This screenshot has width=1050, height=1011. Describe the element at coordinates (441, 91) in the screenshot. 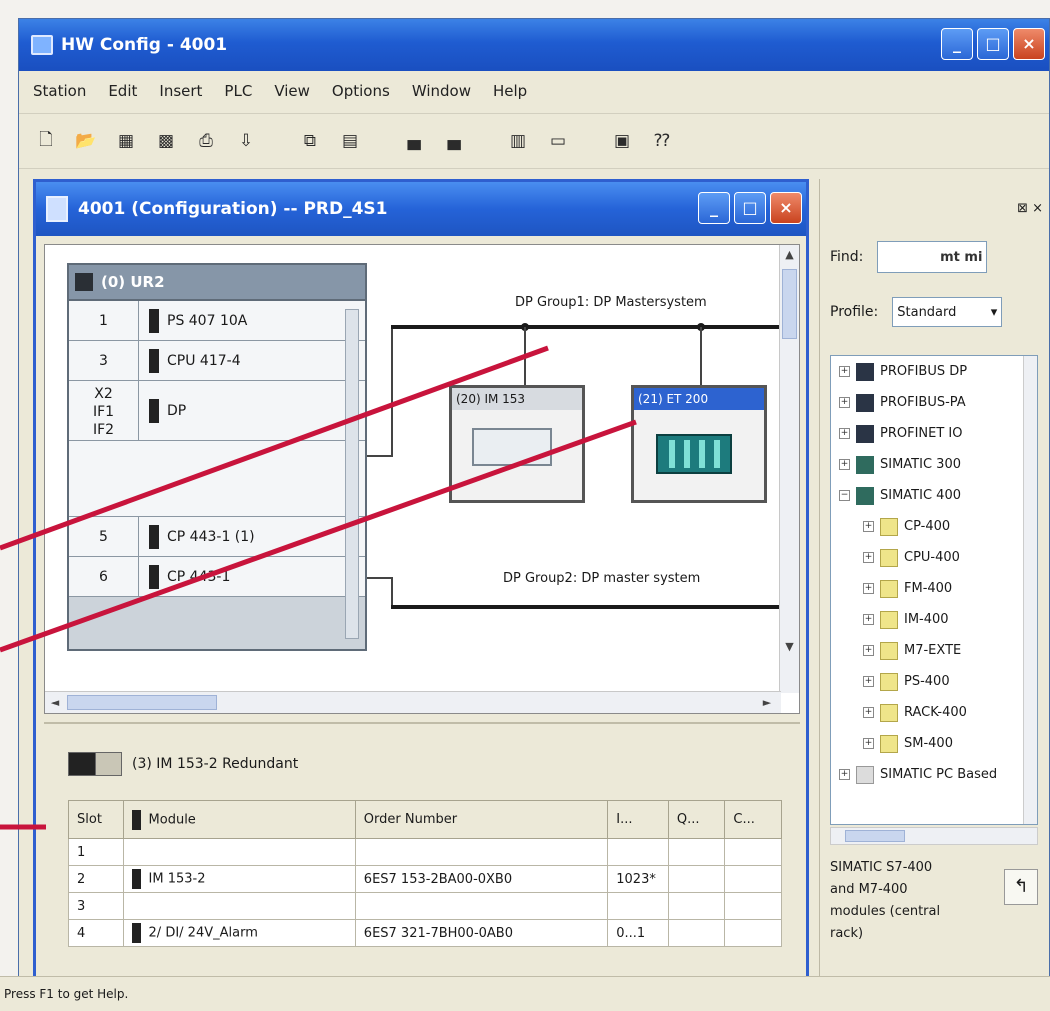

I see `menu-window: Window` at that location.